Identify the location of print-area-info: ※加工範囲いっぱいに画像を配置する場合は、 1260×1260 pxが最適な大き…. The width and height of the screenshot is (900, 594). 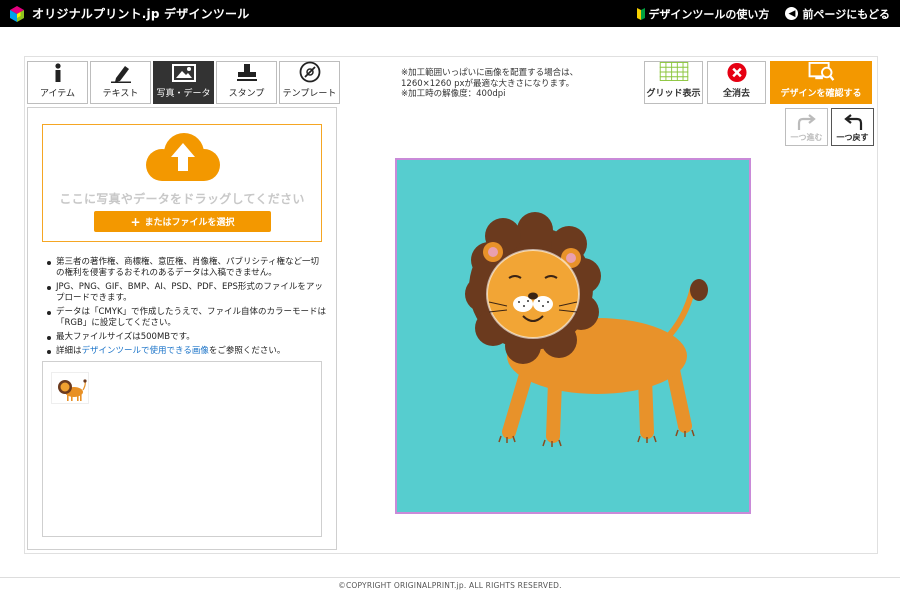
(489, 84).